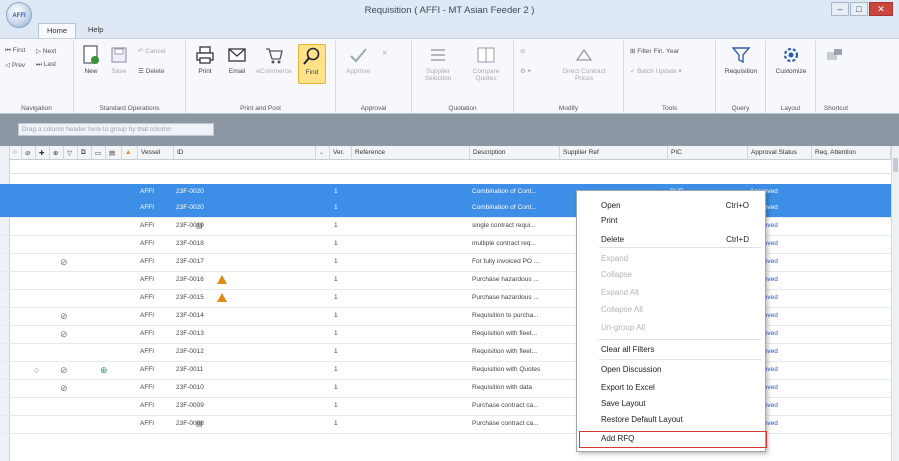 This screenshot has height=461, width=899. I want to click on column-header-approval-status: Approval Status, so click(780, 153).